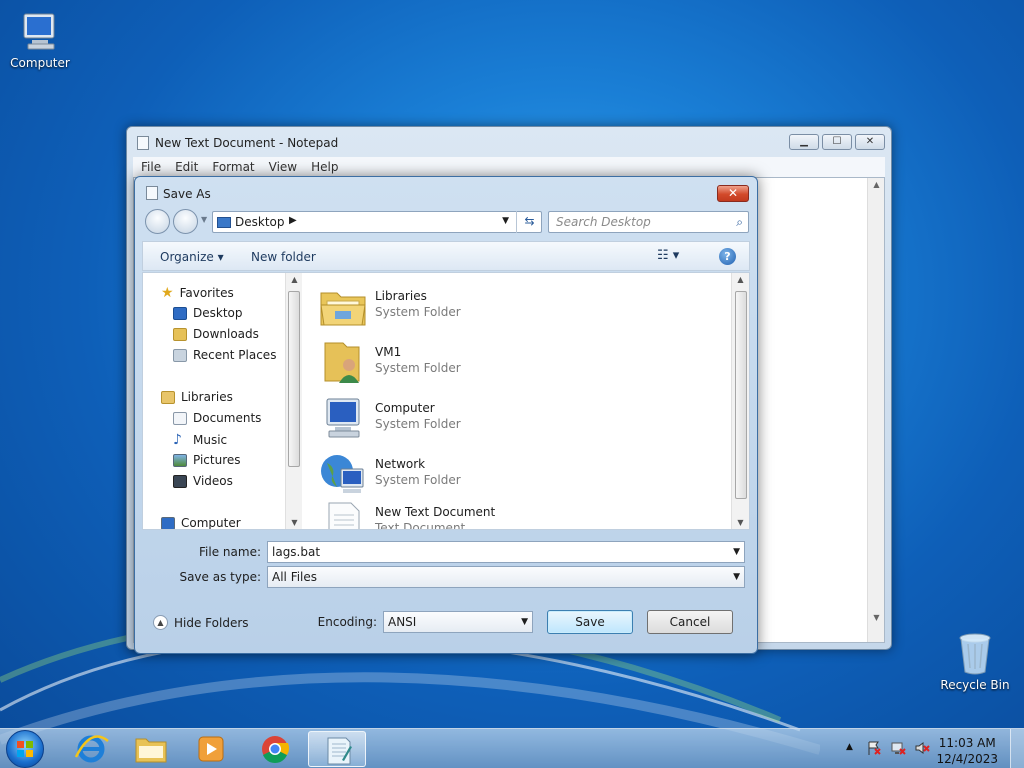 Image resolution: width=1024 pixels, height=768 pixels. Describe the element at coordinates (967, 759) in the screenshot. I see `clock-date: 12/4/2023` at that location.